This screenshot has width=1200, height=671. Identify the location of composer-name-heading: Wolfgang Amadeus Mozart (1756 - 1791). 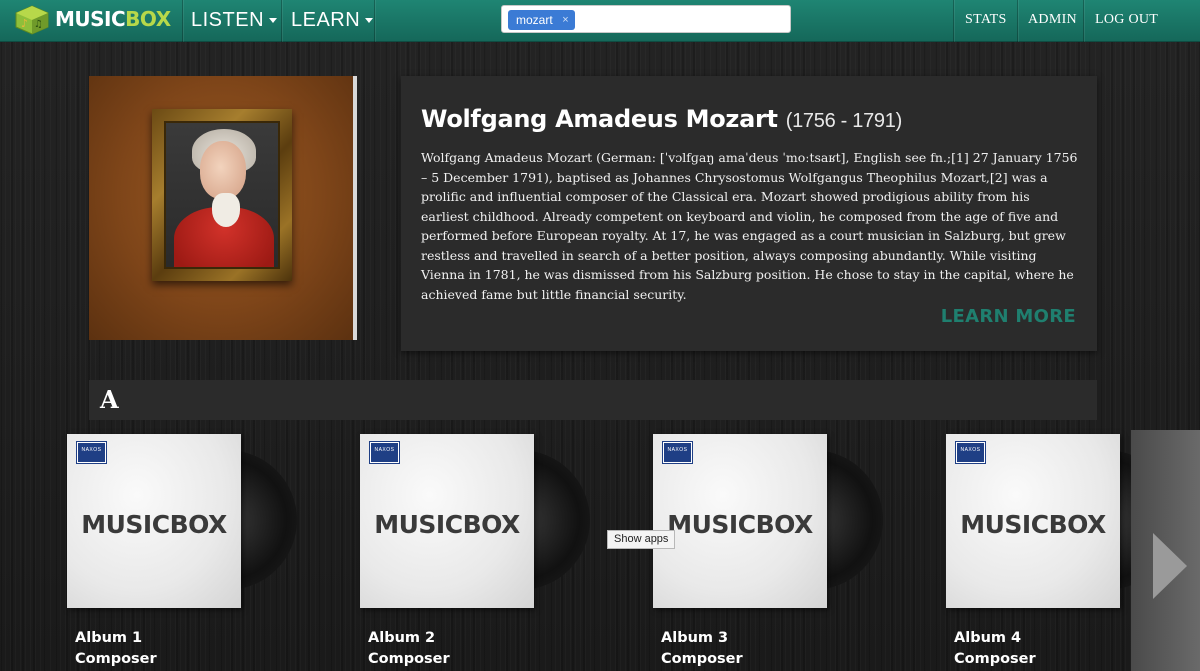
(661, 119).